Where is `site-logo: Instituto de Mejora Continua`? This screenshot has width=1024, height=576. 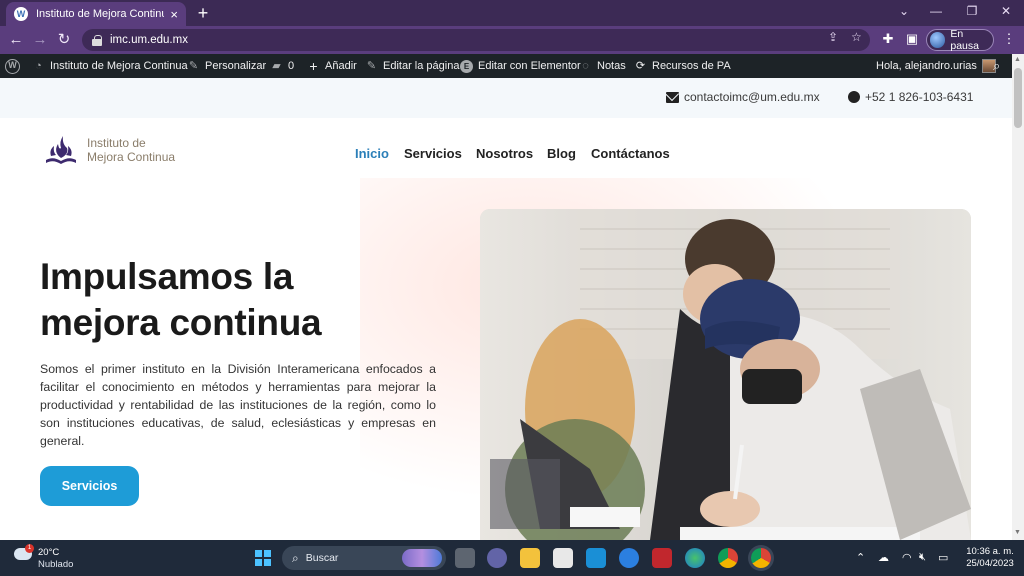 site-logo: Instituto de Mejora Continua is located at coordinates (118, 150).